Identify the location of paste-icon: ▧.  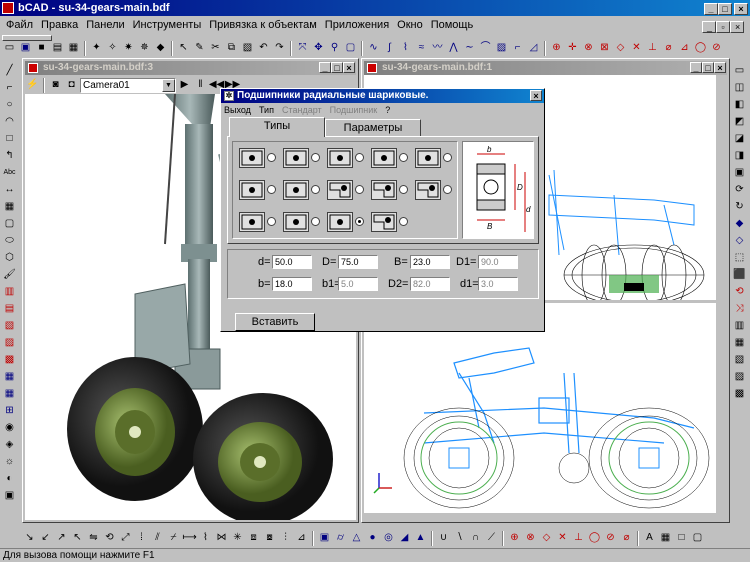
(247, 48).